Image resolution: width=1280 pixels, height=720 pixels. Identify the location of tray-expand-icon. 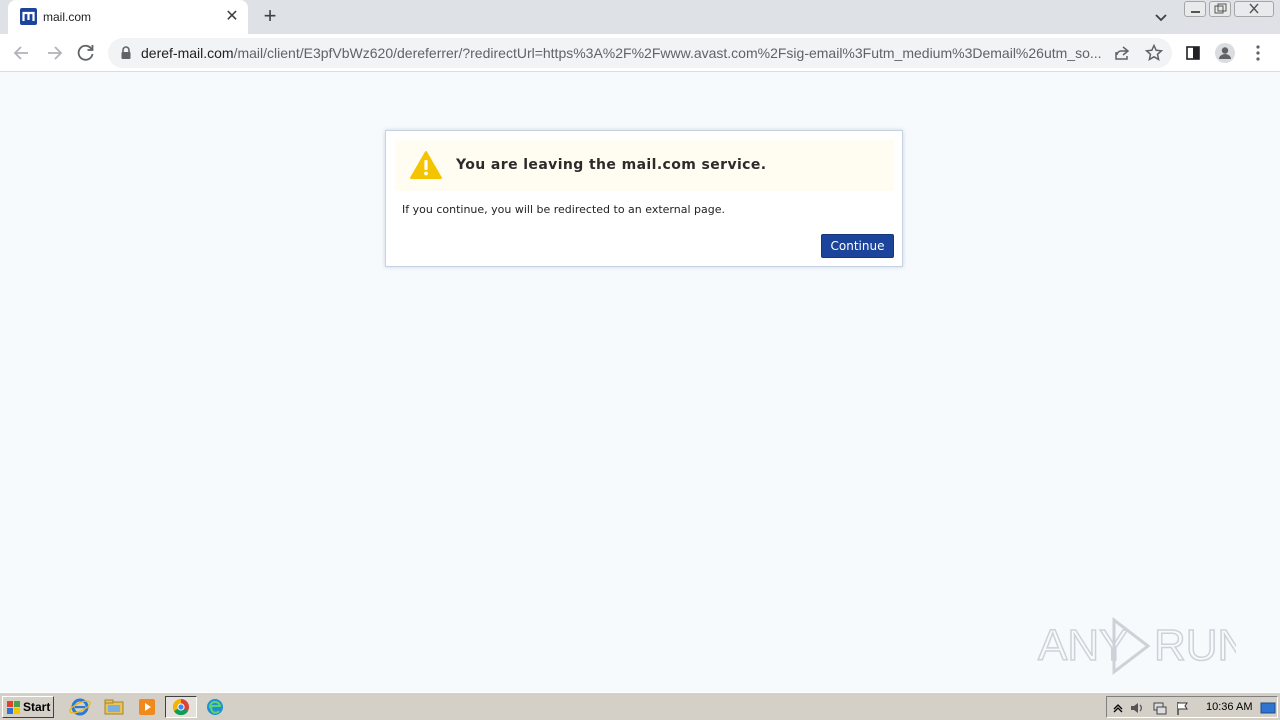
(1118, 708).